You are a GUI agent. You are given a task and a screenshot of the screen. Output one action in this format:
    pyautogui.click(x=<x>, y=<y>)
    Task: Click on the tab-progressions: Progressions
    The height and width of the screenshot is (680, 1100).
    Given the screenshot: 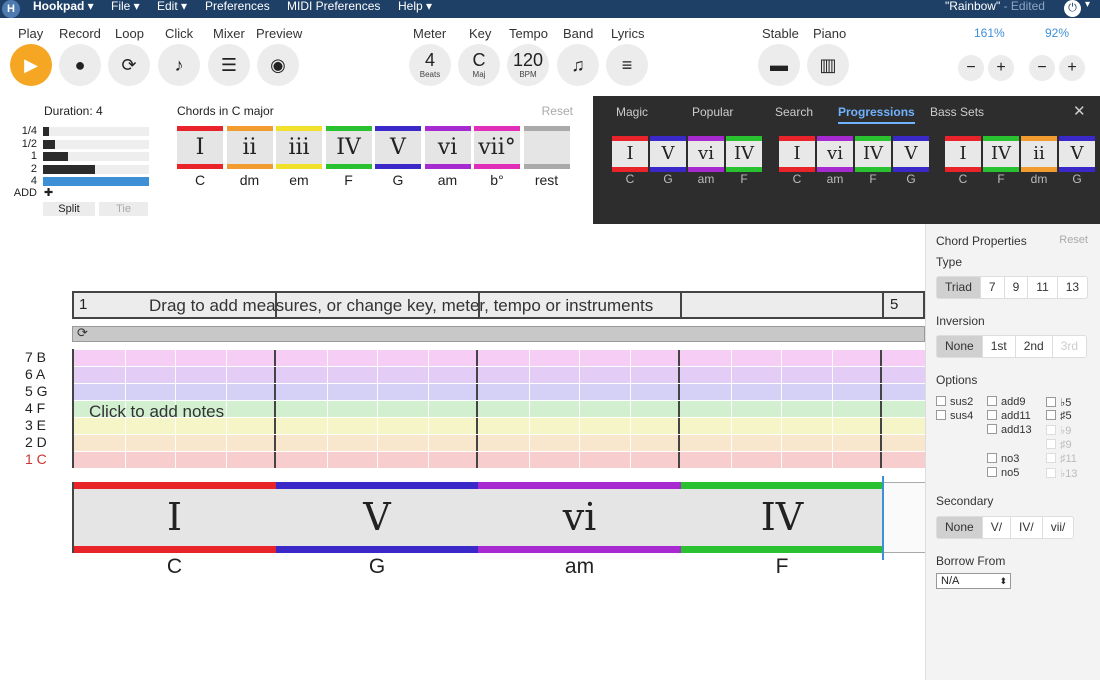 What is the action you would take?
    pyautogui.click(x=876, y=114)
    